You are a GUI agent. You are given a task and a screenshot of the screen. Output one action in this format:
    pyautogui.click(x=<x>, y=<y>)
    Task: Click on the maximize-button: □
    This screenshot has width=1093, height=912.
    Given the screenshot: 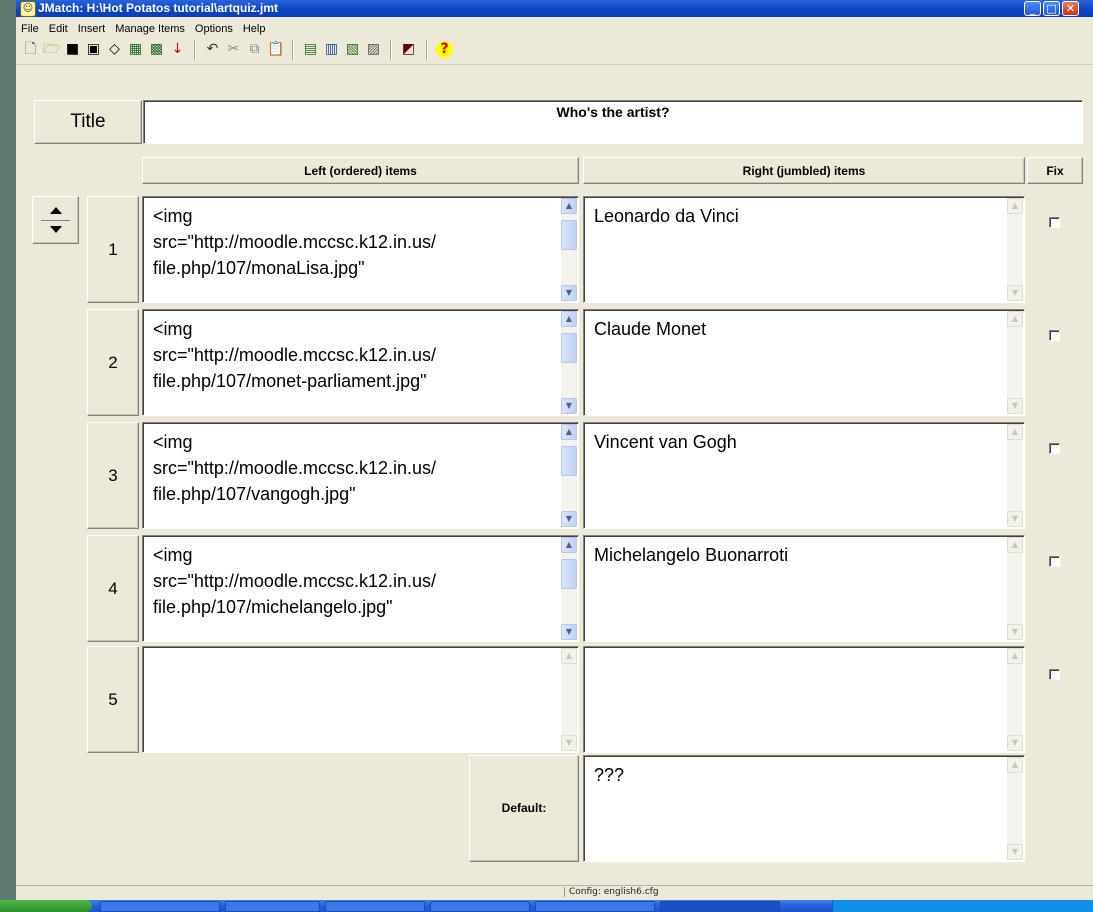 What is the action you would take?
    pyautogui.click(x=1051, y=8)
    